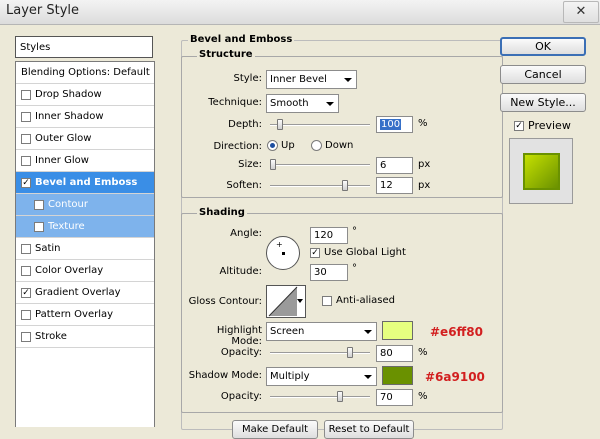 The height and width of the screenshot is (439, 600). I want to click on shadow-mode-dropdown: Multiply, so click(321, 376).